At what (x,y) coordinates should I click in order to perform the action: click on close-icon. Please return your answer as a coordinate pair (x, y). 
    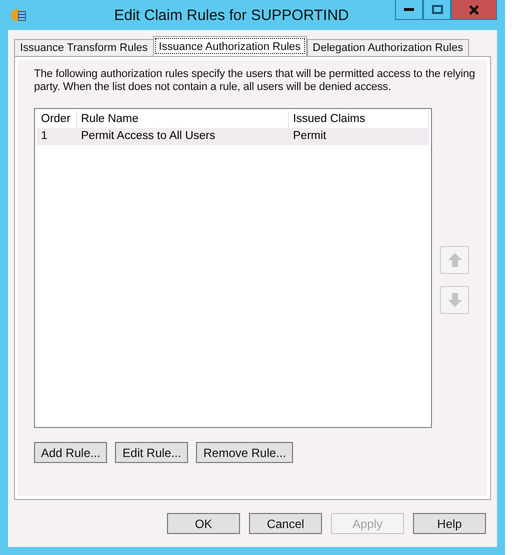
    Looking at the image, I should click on (474, 9).